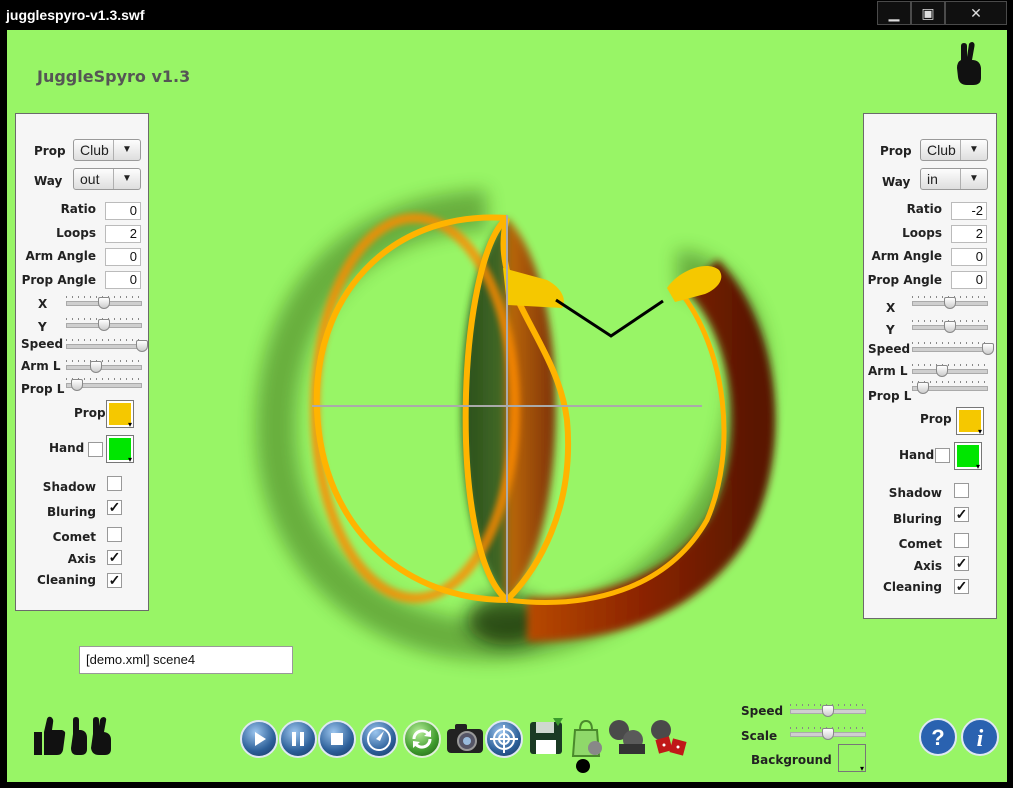  I want to click on two-hands-icon, so click(91, 736).